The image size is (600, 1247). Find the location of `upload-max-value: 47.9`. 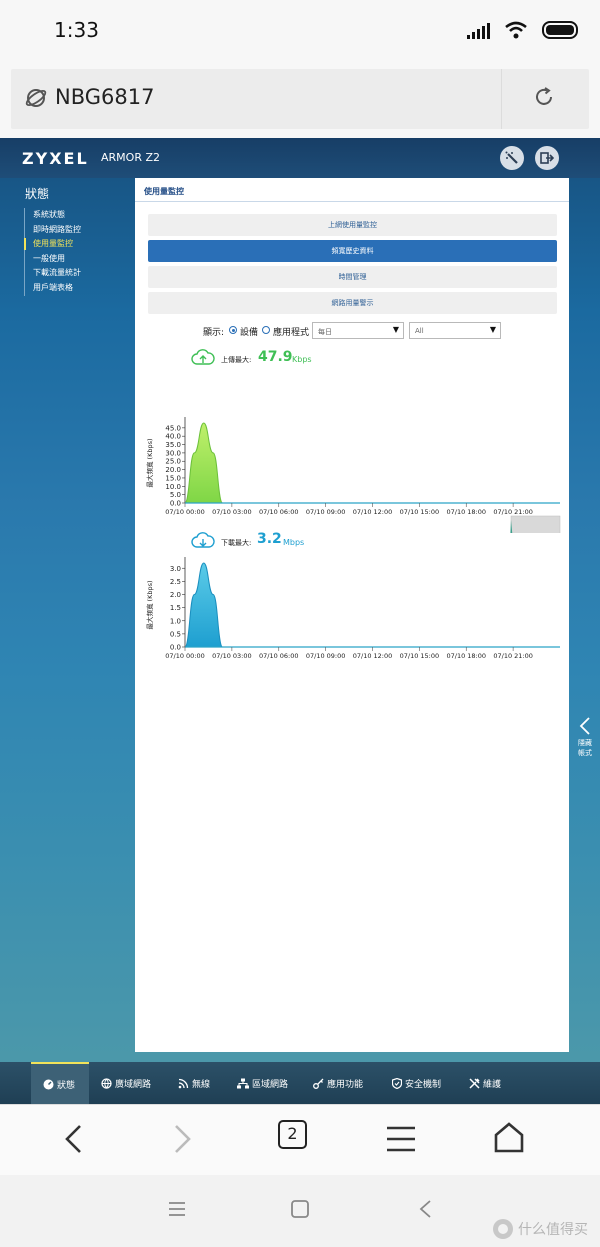

upload-max-value: 47.9 is located at coordinates (275, 357).